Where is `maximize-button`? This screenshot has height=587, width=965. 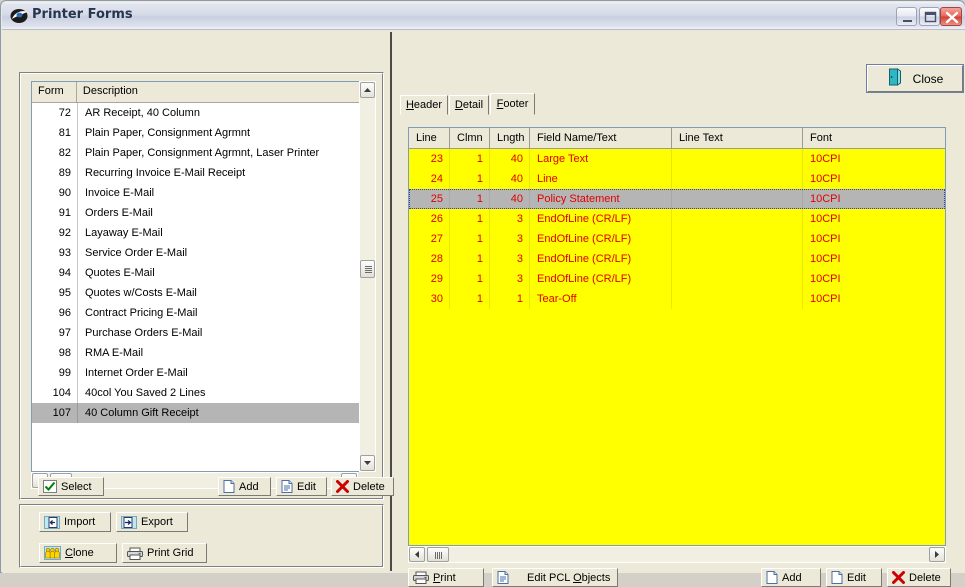
maximize-button is located at coordinates (929, 16).